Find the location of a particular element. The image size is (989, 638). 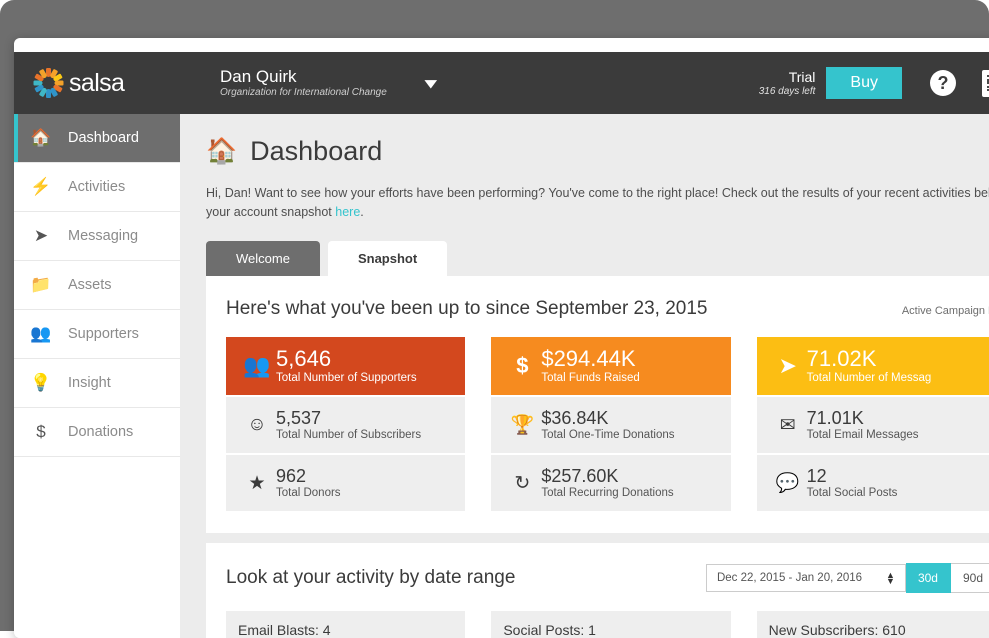

stat-value: $294.44K is located at coordinates (588, 358).